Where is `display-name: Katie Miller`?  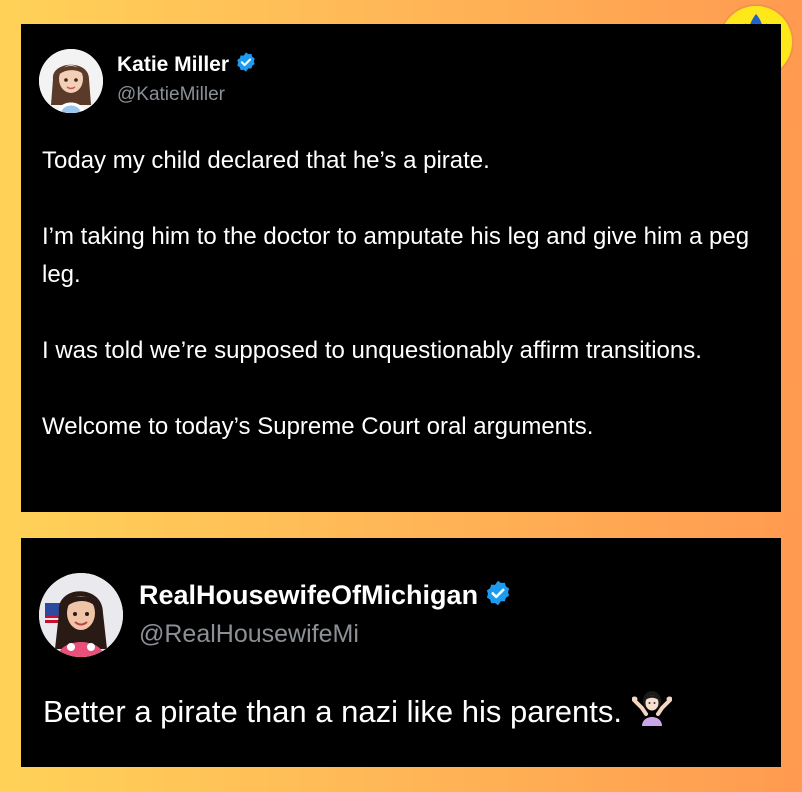 display-name: Katie Miller is located at coordinates (173, 65).